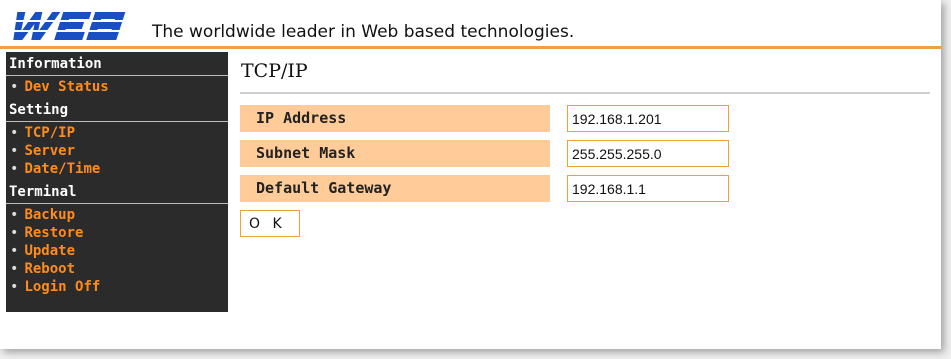  I want to click on sidebar-item-label: Dev Status, so click(66, 87).